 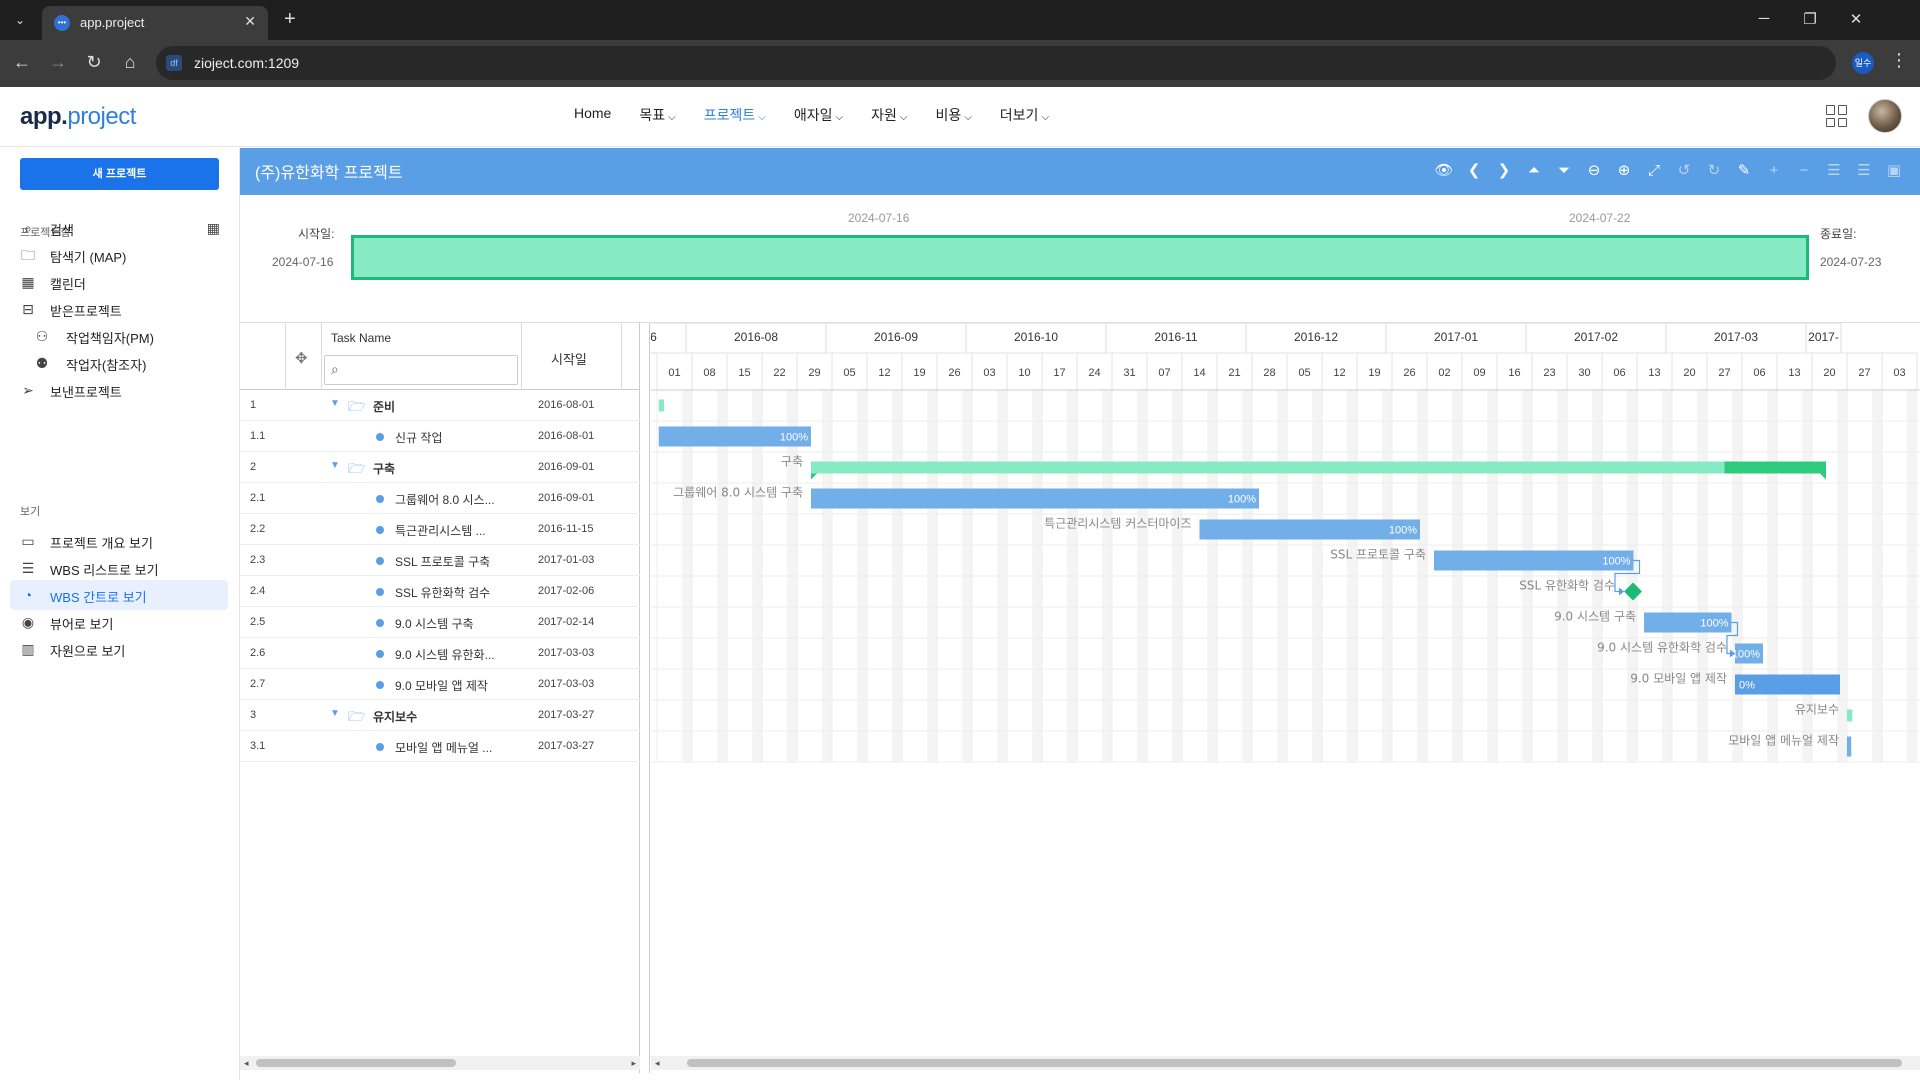 I want to click on add-icon: +, so click(x=1774, y=171).